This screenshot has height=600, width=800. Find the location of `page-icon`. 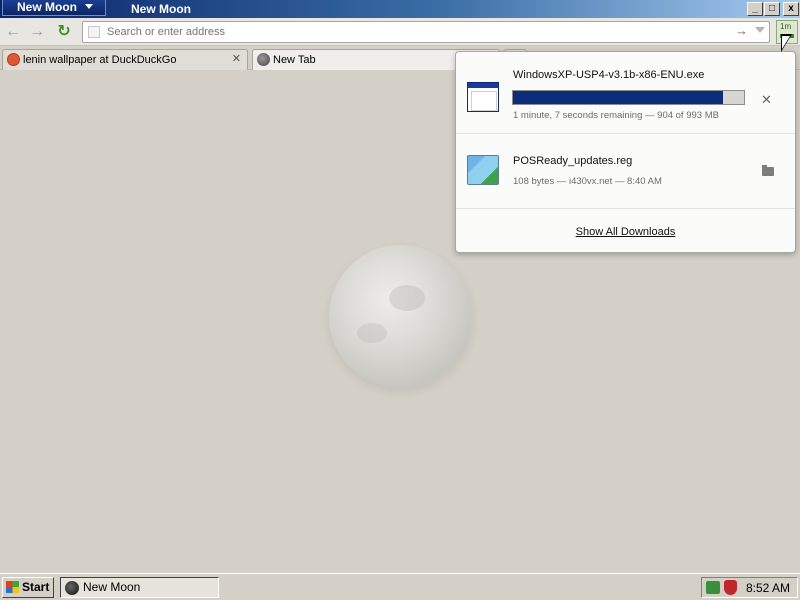

page-icon is located at coordinates (94, 32).